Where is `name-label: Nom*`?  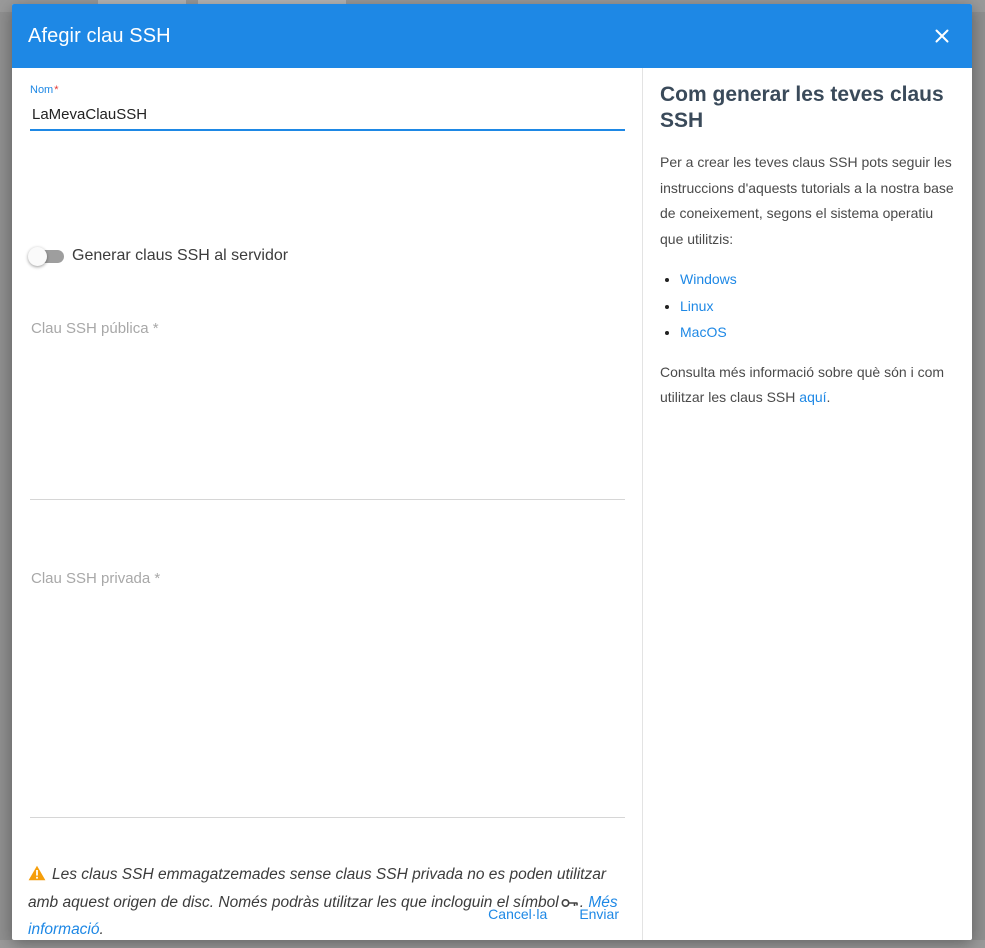
name-label: Nom* is located at coordinates (327, 91).